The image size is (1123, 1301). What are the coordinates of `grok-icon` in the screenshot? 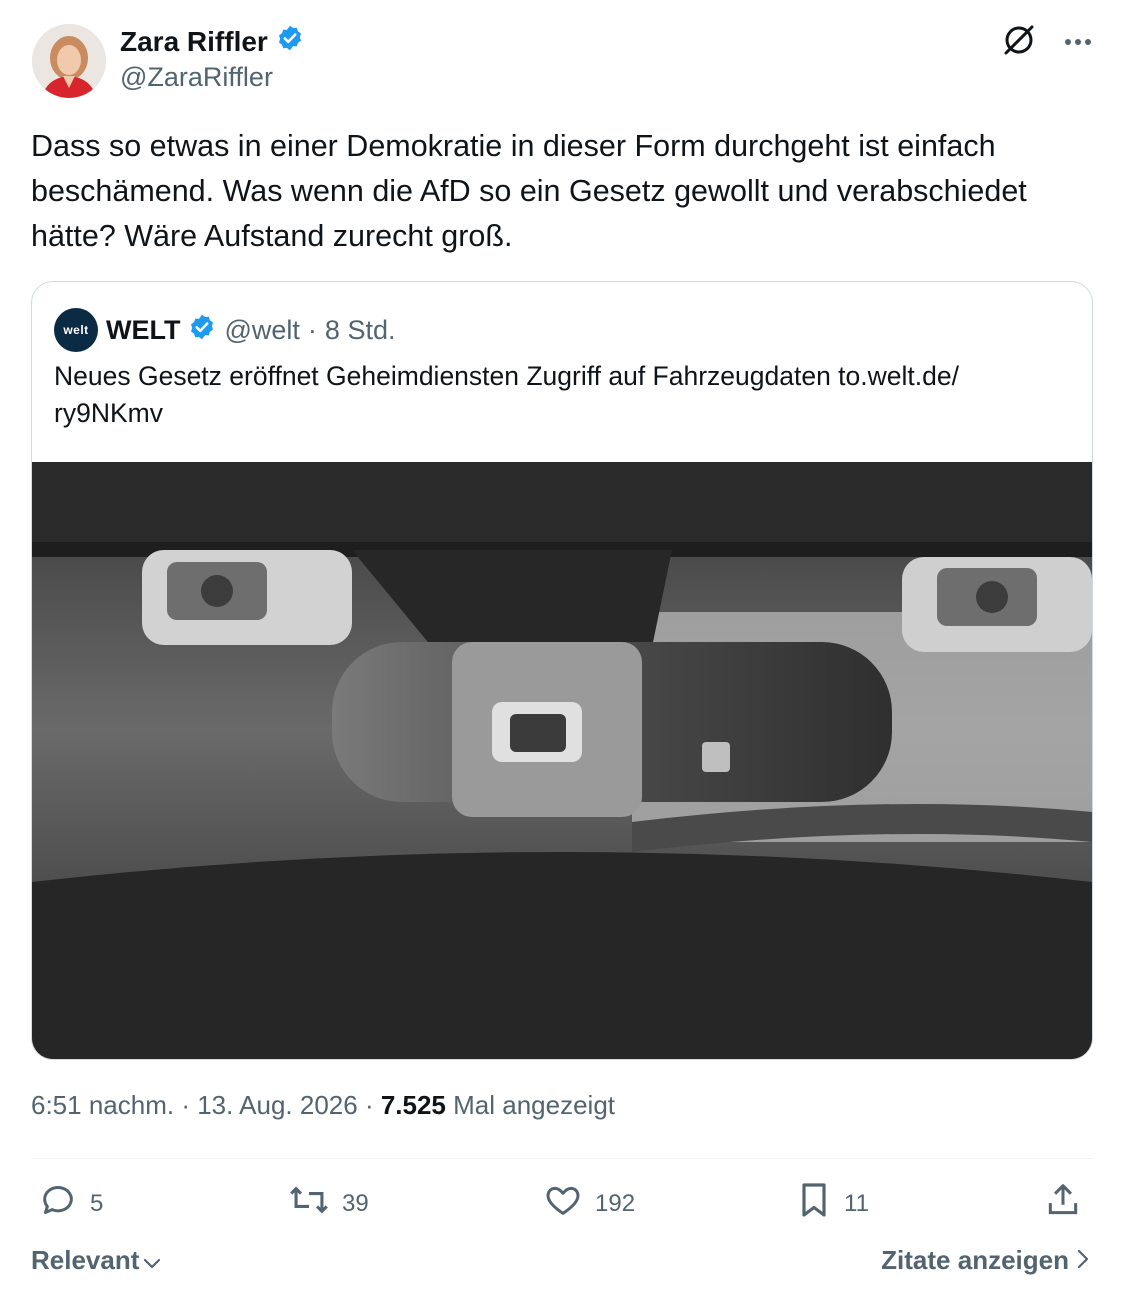 It's located at (1019, 42).